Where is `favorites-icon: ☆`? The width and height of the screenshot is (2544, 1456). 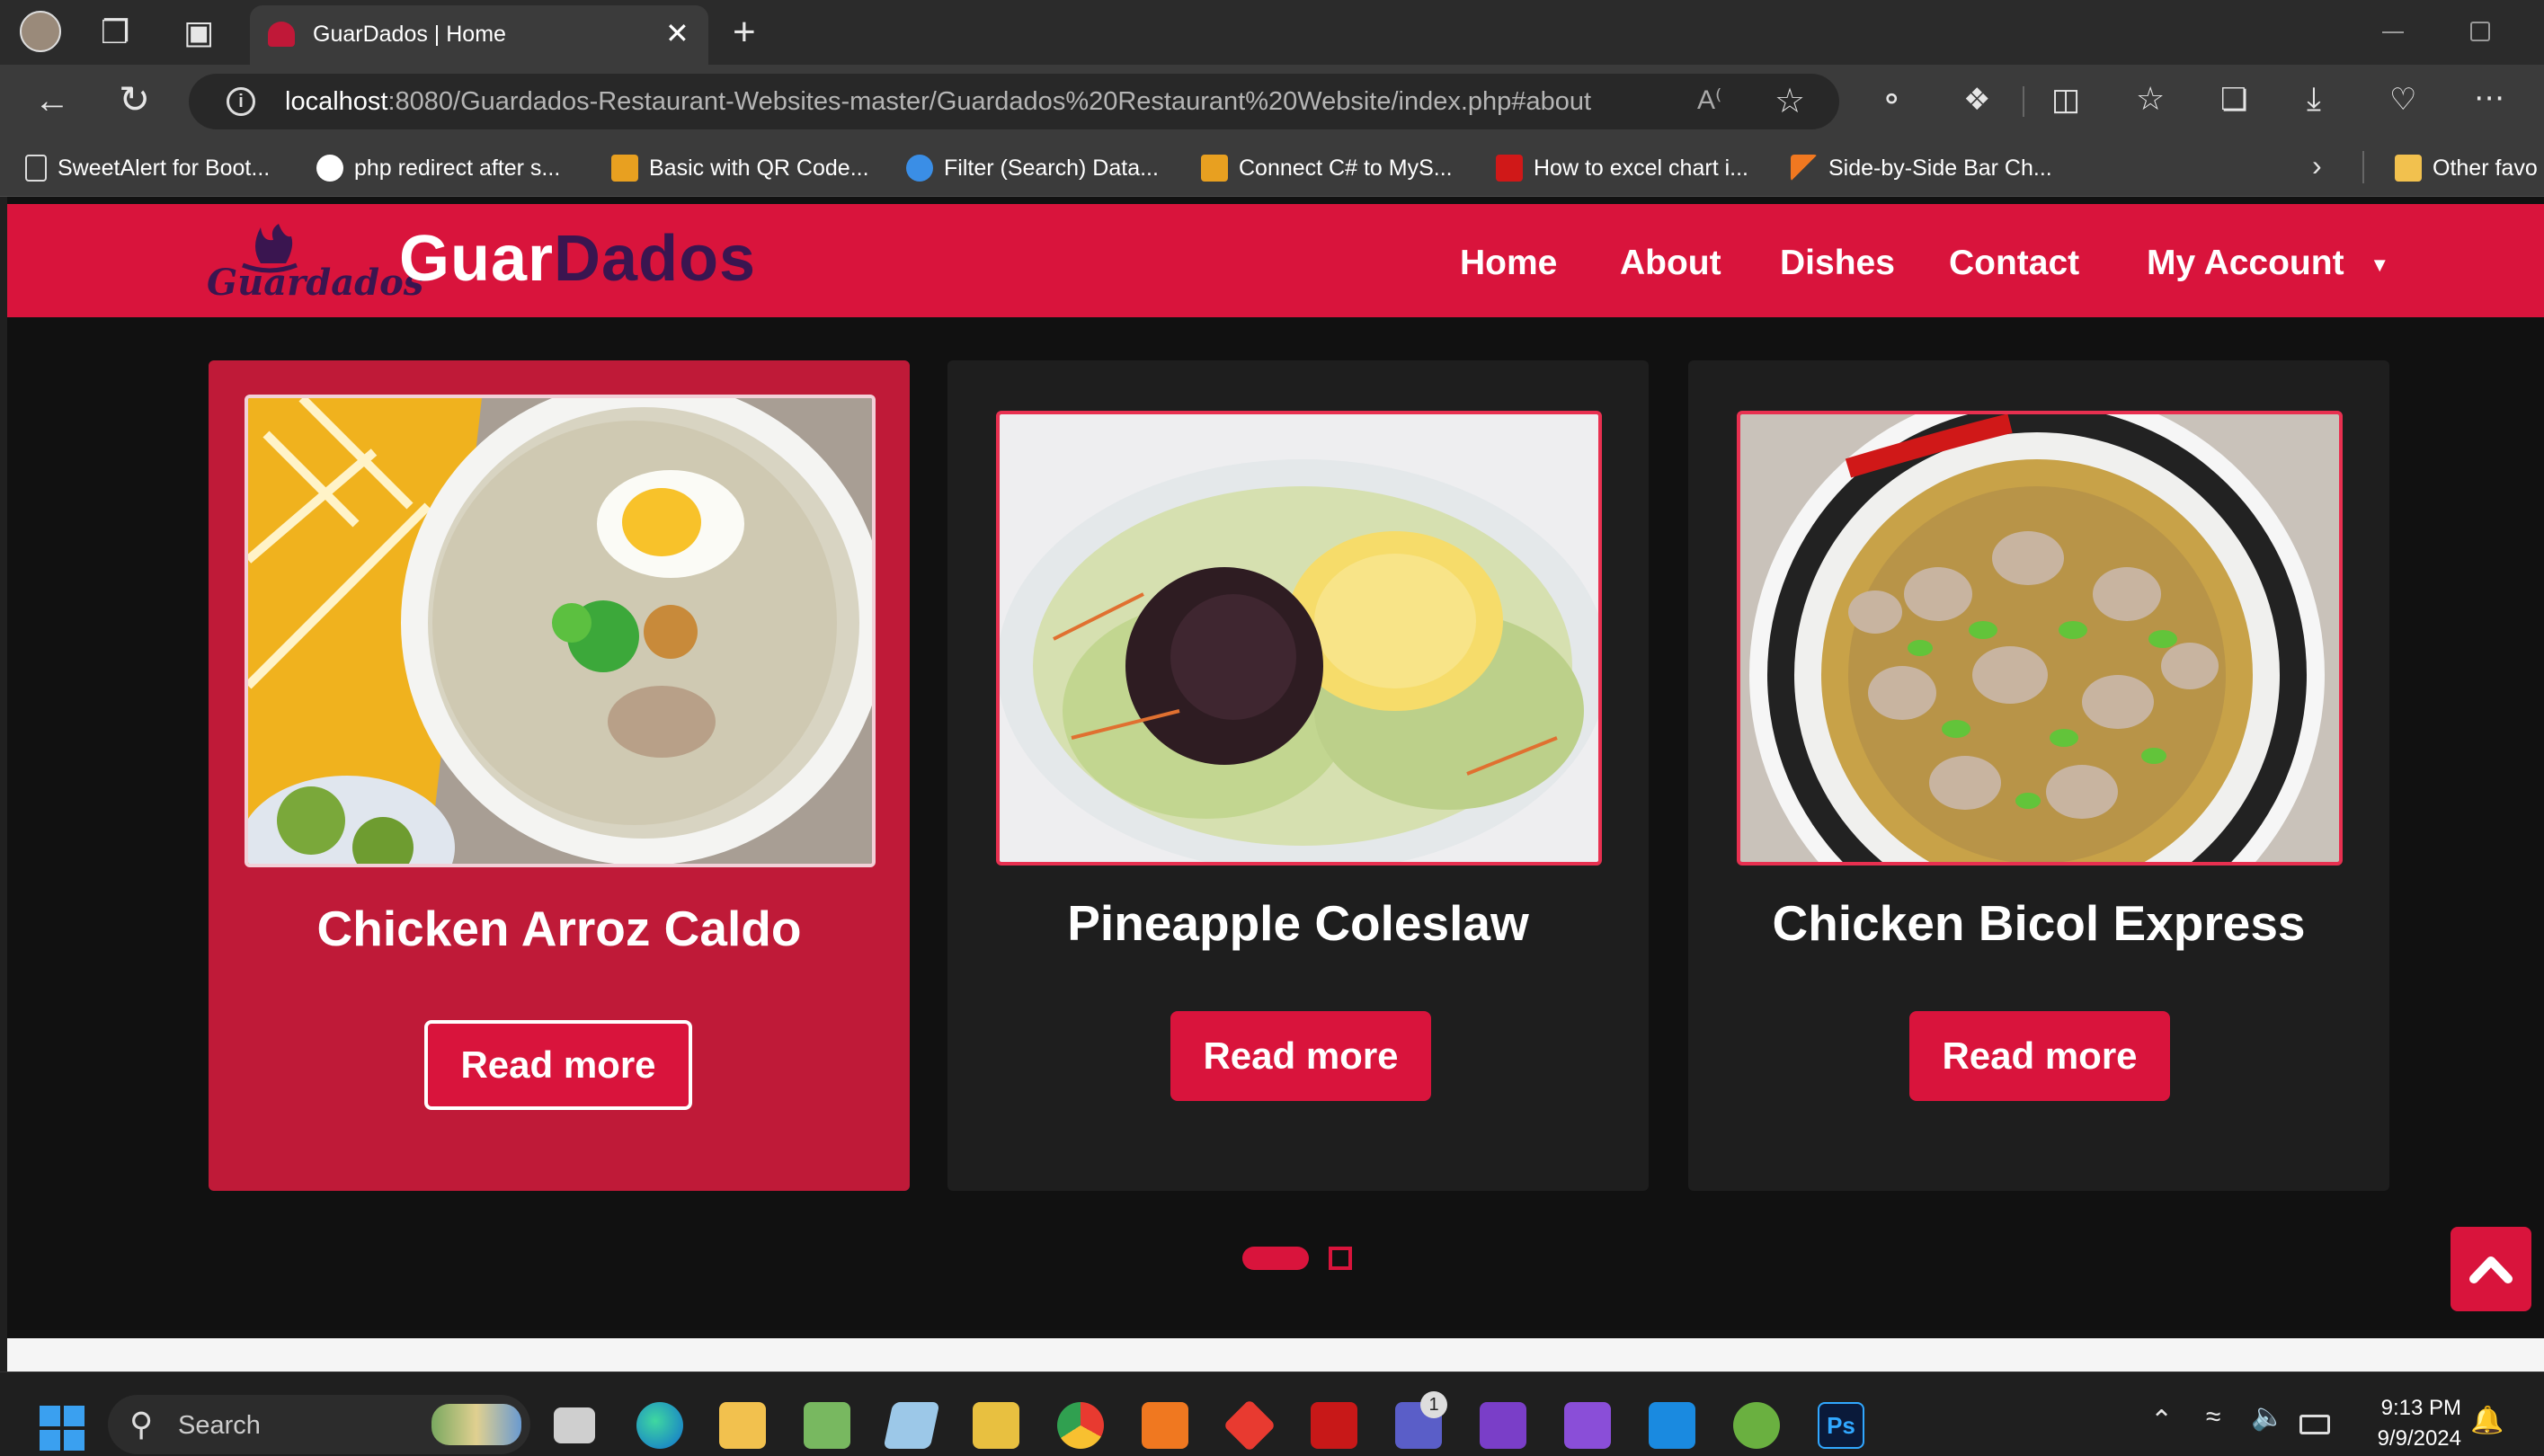
favorites-icon: ☆ is located at coordinates (2150, 99).